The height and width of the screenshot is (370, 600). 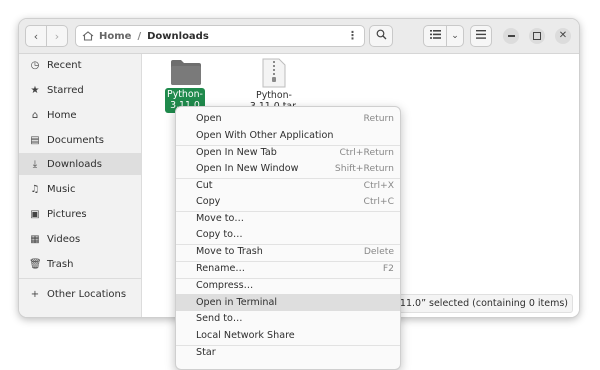 I want to click on menu-item-label: Local Network Share, so click(x=245, y=335).